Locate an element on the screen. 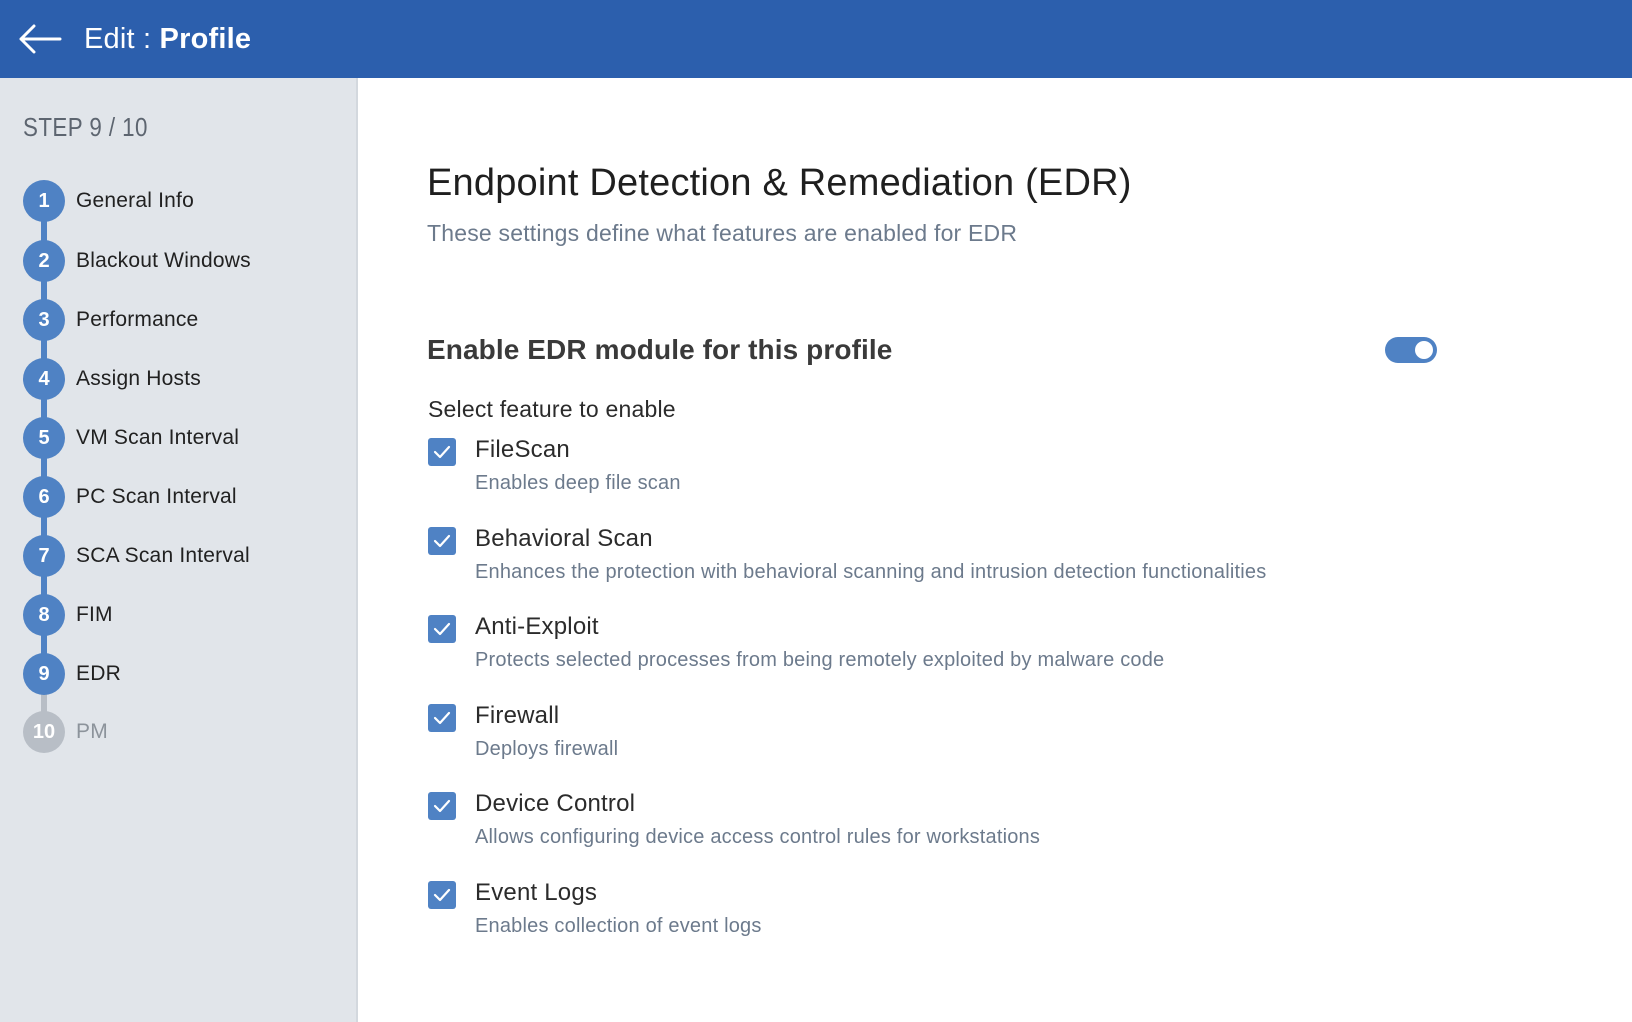  step-item-assign-hosts: 4 Assign Hosts is located at coordinates (112, 379).